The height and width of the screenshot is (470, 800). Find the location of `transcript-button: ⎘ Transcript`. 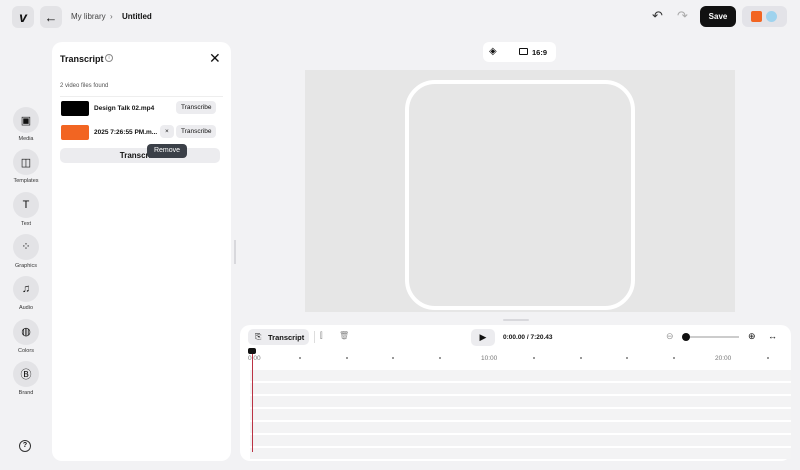

transcript-button: ⎘ Transcript is located at coordinates (278, 337).